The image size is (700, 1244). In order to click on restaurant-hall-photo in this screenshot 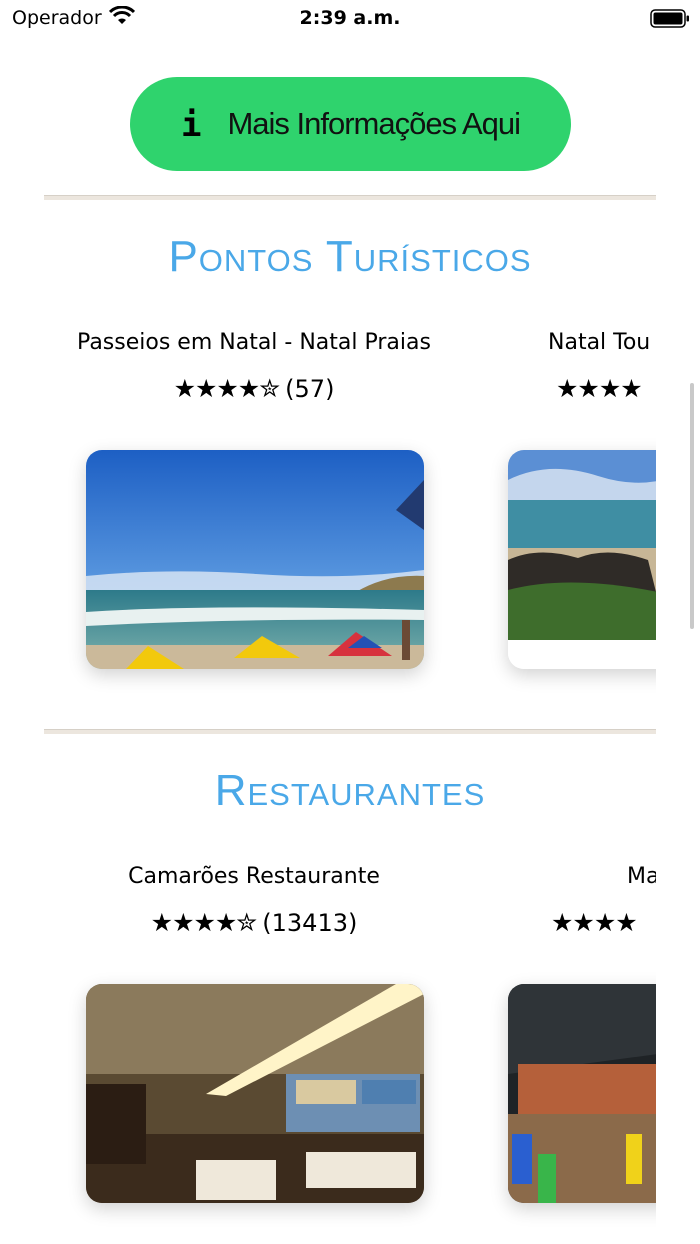, I will do `click(582, 1093)`.